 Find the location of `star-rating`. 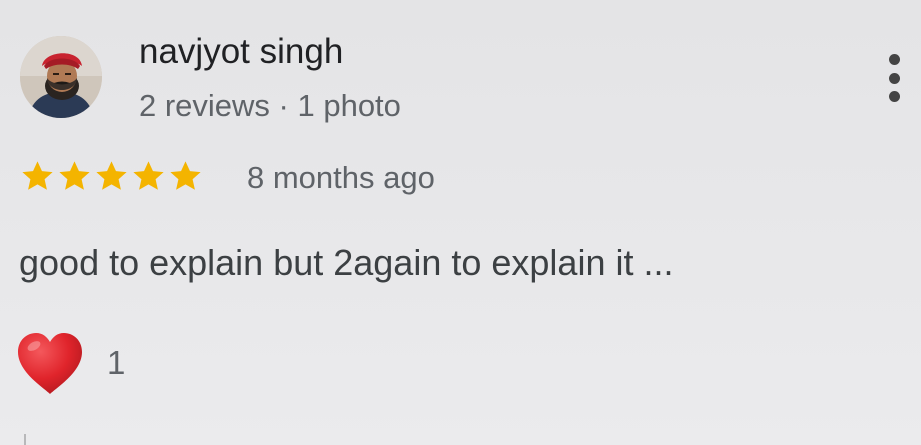

star-rating is located at coordinates (111, 176).